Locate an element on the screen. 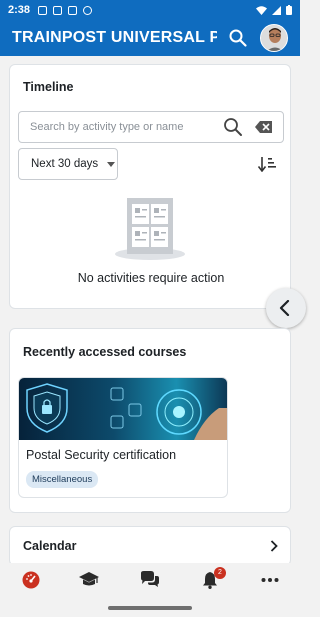 The width and height of the screenshot is (320, 617). dashboard-icon is located at coordinates (31, 580).